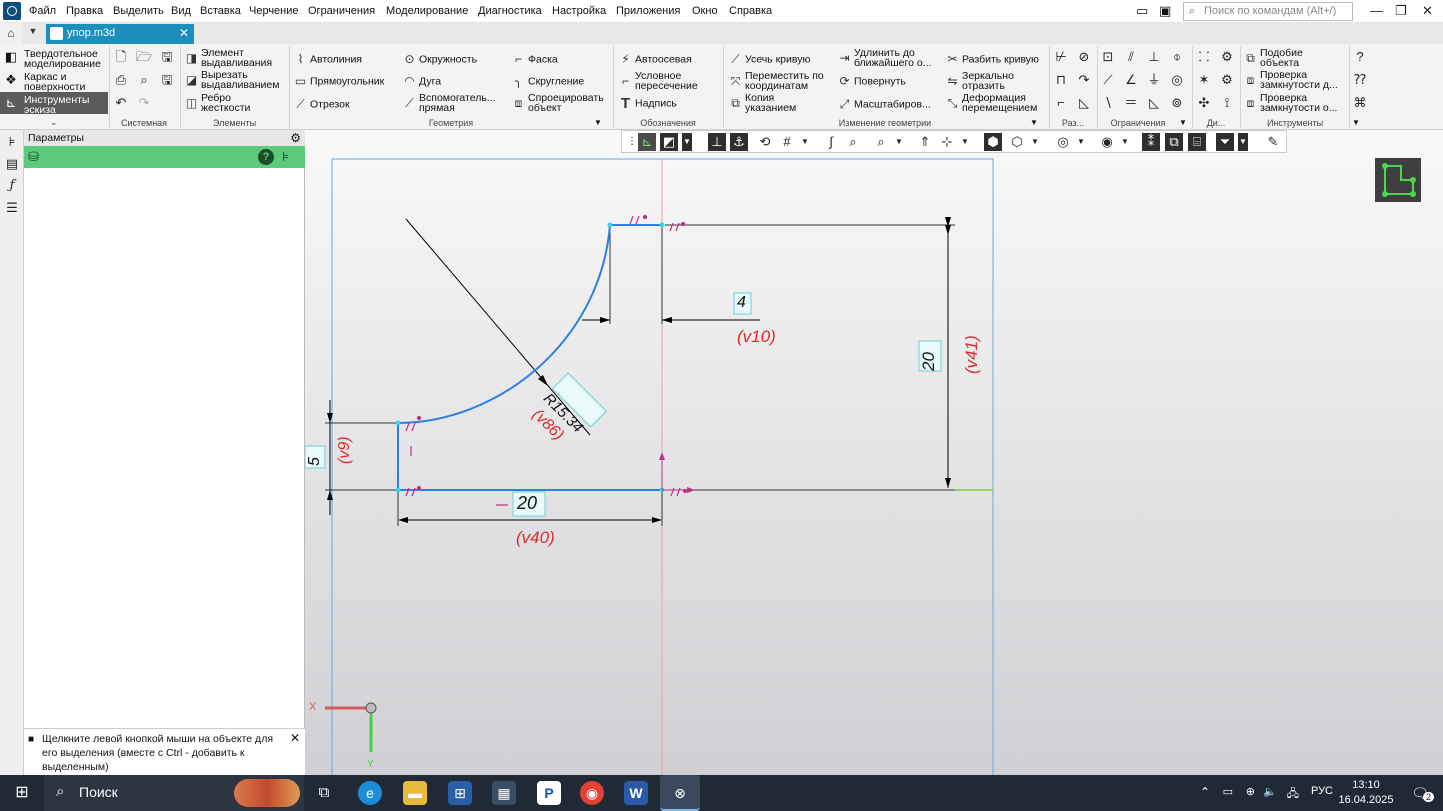 This screenshot has height=811, width=1443. What do you see at coordinates (1177, 103) in the screenshot?
I see `equal-radius-icon: ⊚` at bounding box center [1177, 103].